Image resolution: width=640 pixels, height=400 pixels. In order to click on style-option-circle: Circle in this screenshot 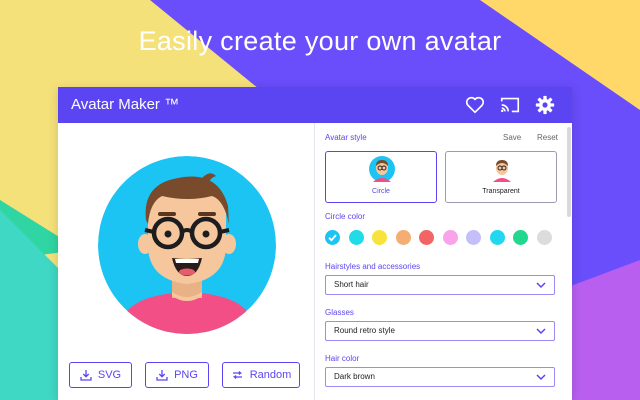, I will do `click(381, 177)`.